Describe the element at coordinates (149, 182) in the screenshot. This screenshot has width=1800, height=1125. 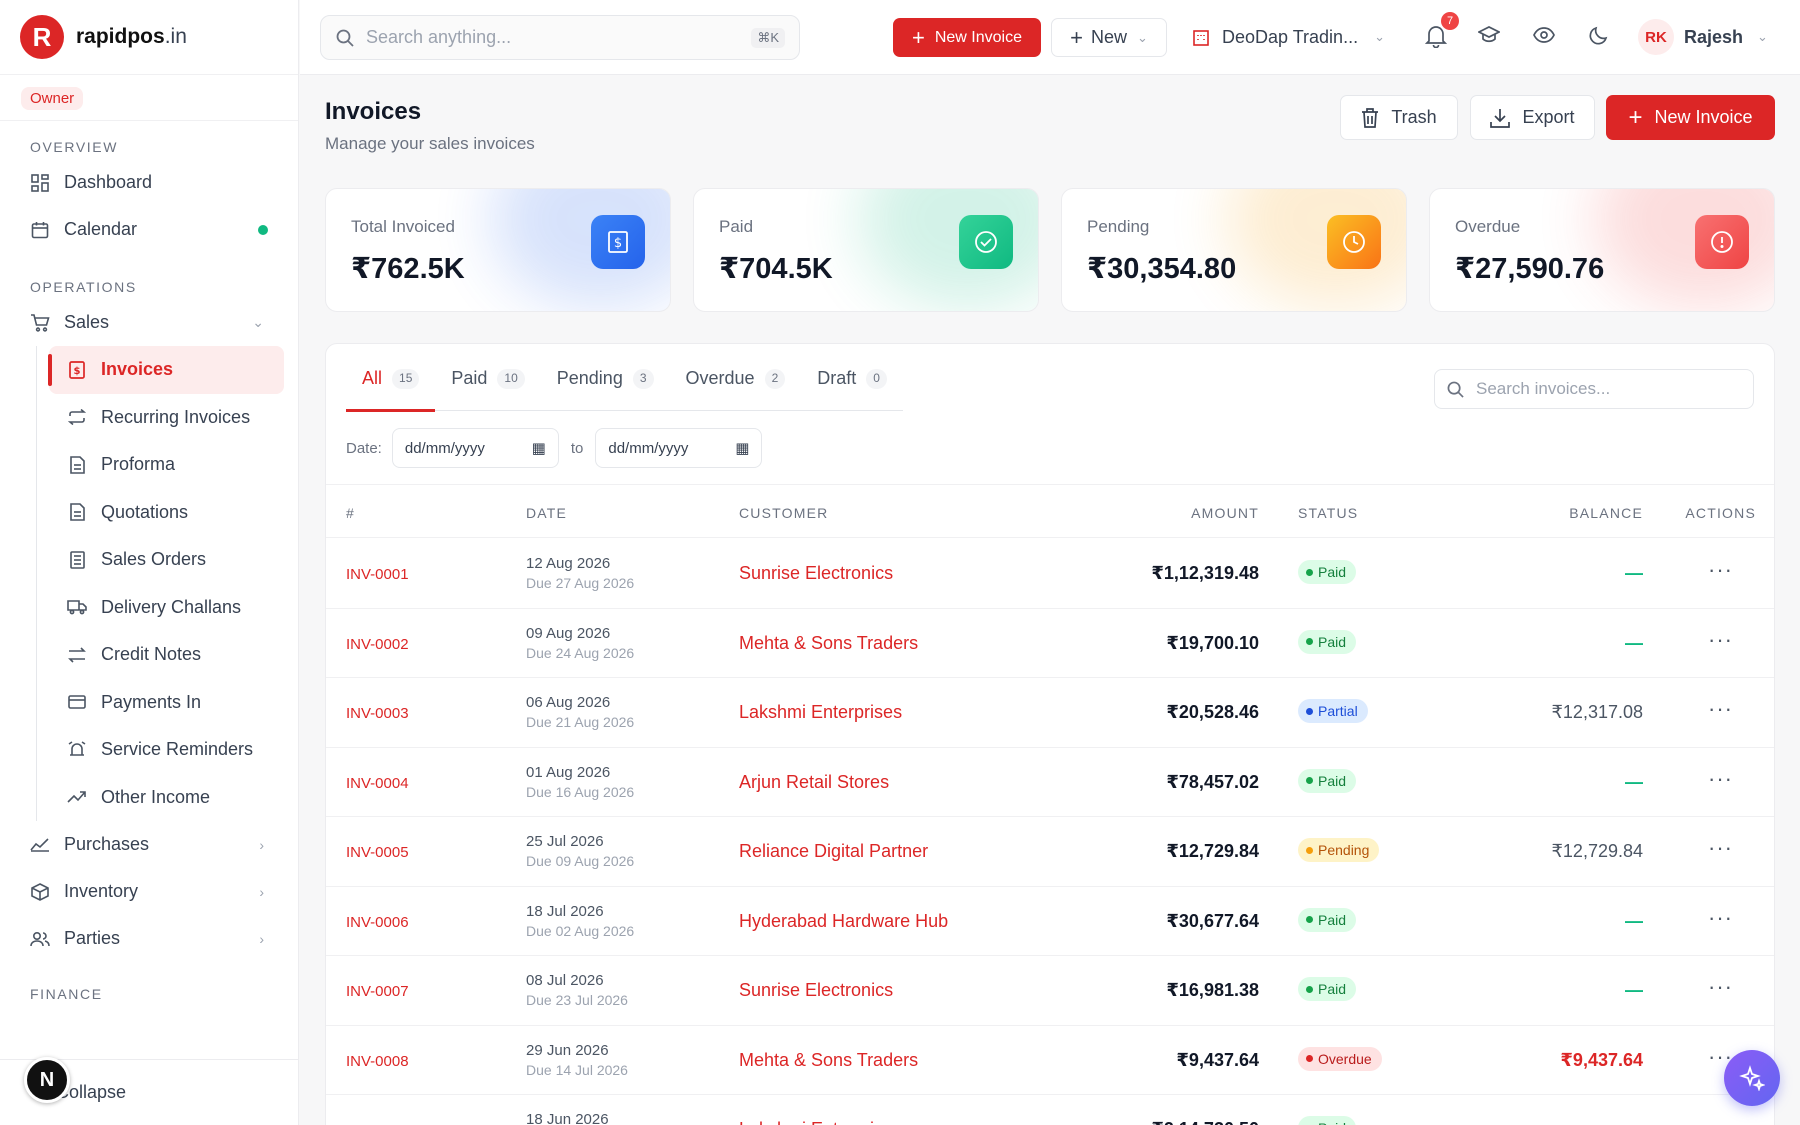
I see `sidebar-item-dashboard: Dashboard` at that location.